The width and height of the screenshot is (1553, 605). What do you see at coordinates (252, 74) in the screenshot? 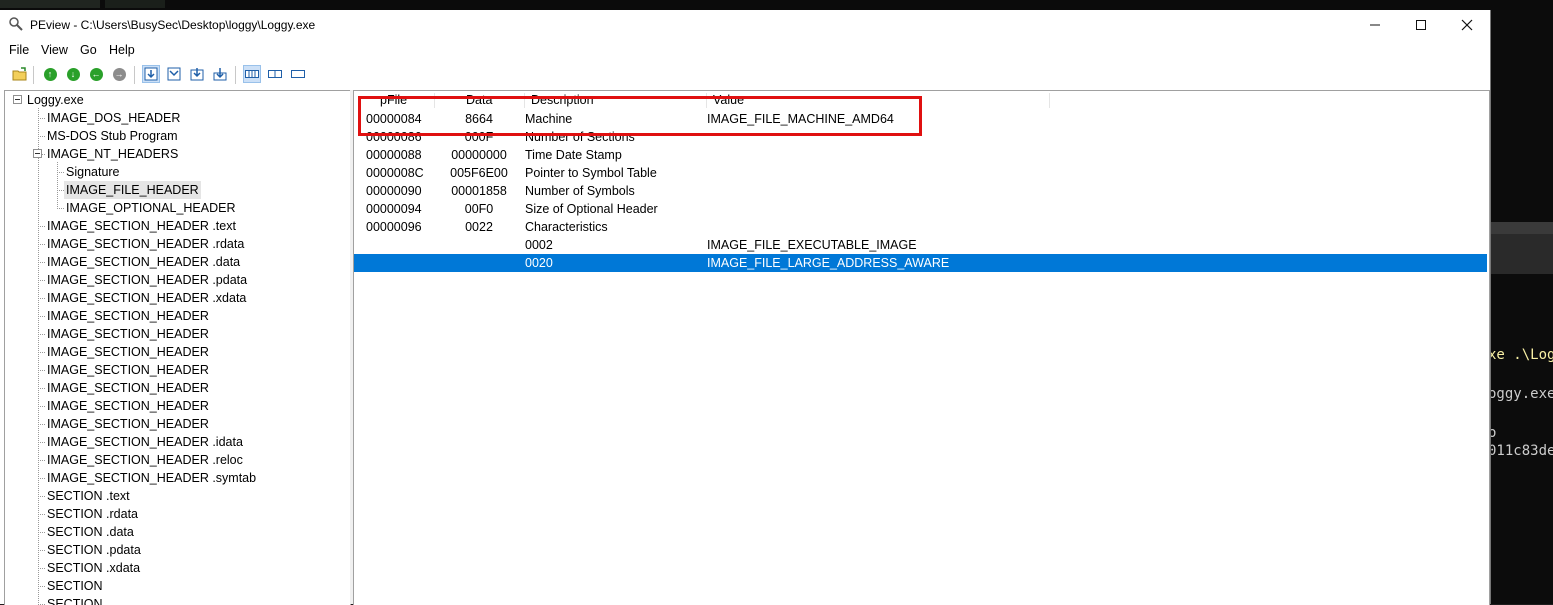
I see `view-hex-icon` at bounding box center [252, 74].